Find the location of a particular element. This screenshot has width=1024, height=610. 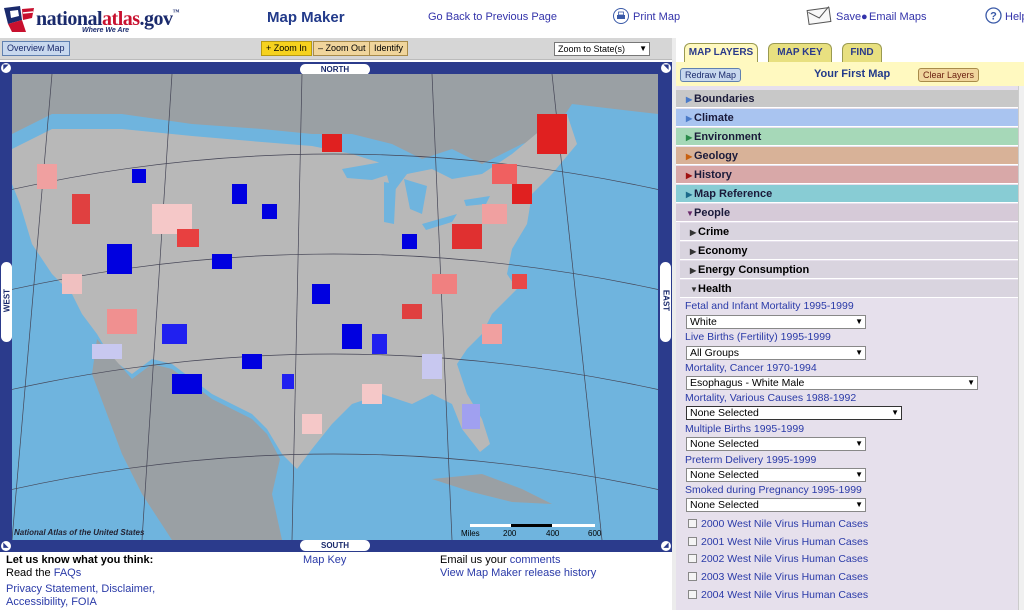

subcategory-label: Health is located at coordinates (715, 289).